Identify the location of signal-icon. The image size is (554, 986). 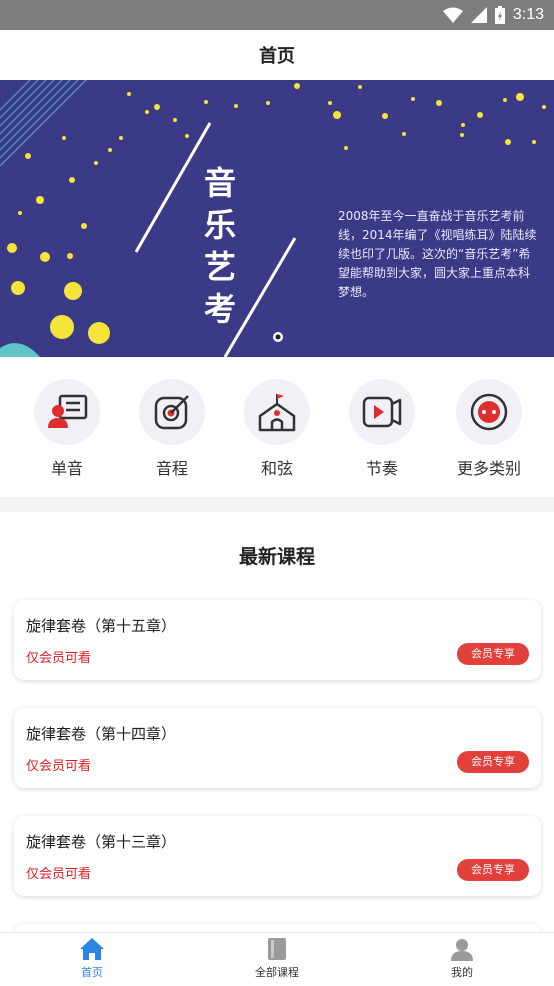
(478, 15).